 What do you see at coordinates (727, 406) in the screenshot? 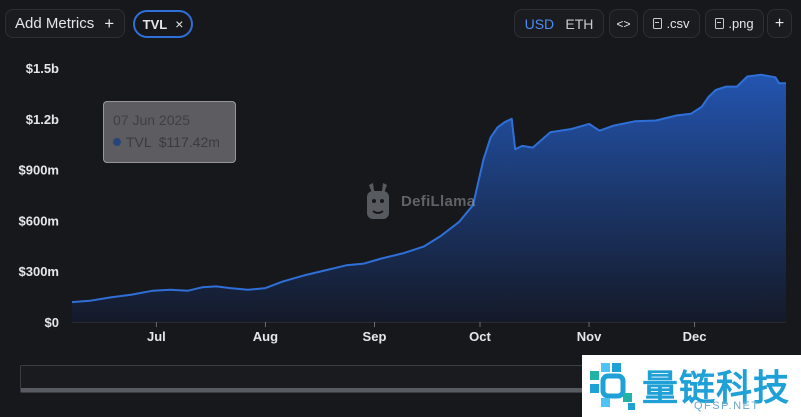
I see `stamp-text-en: QFSP.NET` at bounding box center [727, 406].